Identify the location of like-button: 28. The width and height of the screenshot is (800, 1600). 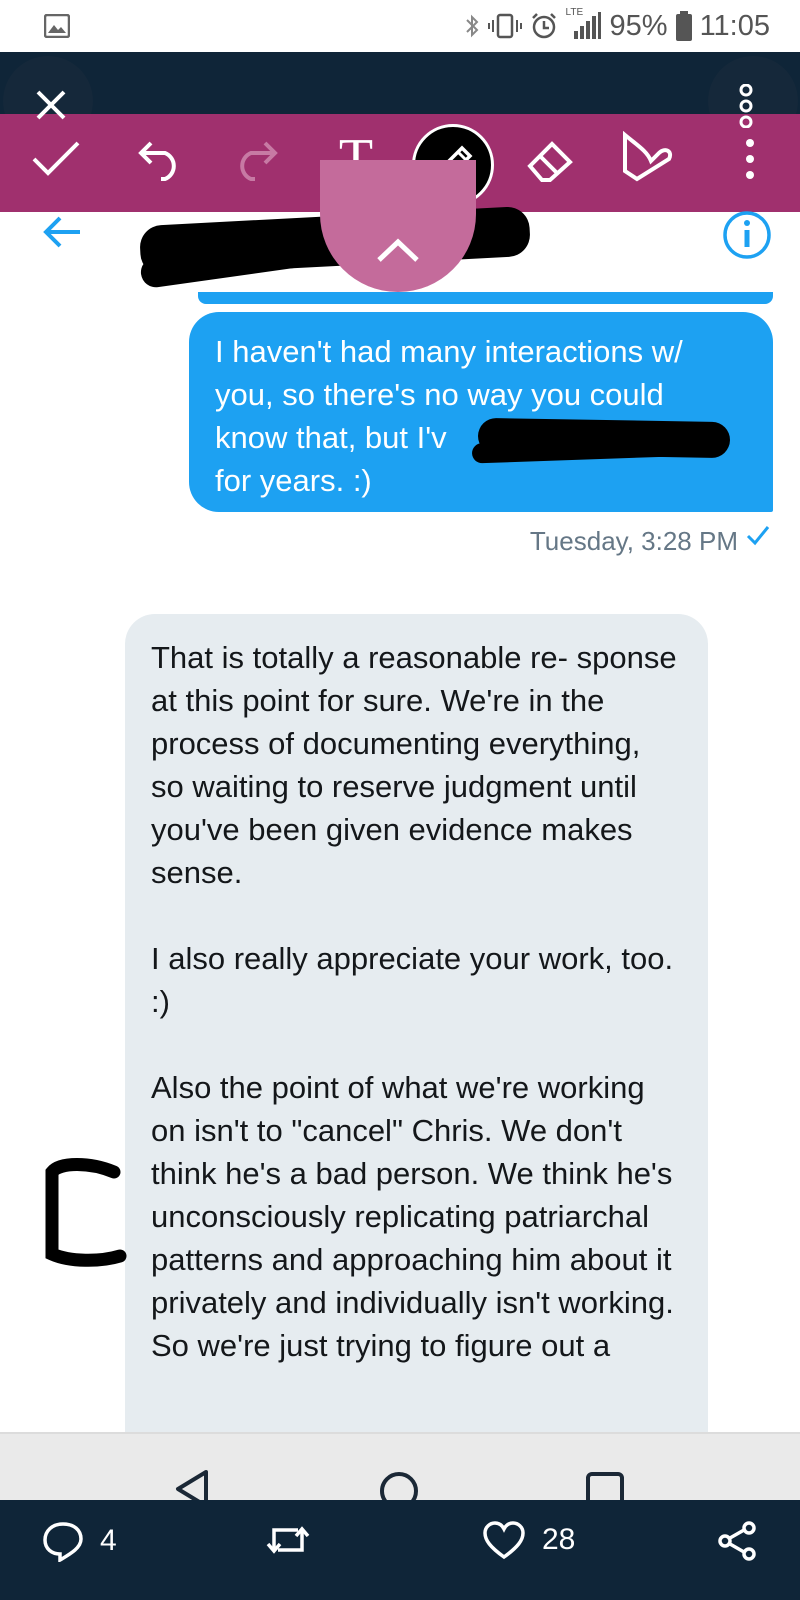
(528, 1540).